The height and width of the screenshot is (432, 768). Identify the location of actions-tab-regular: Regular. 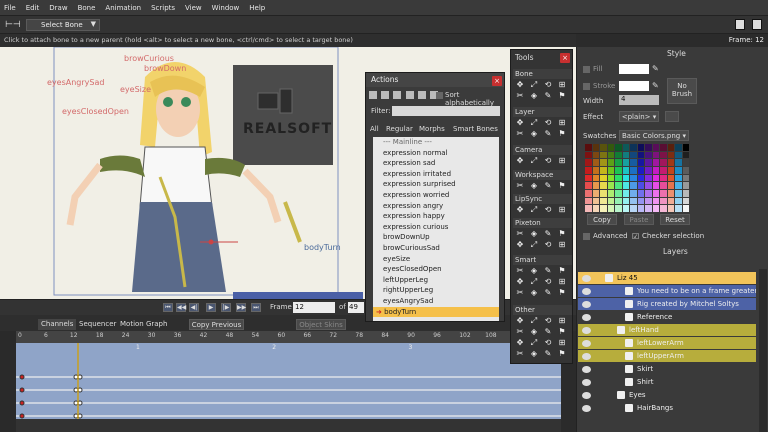
(399, 129).